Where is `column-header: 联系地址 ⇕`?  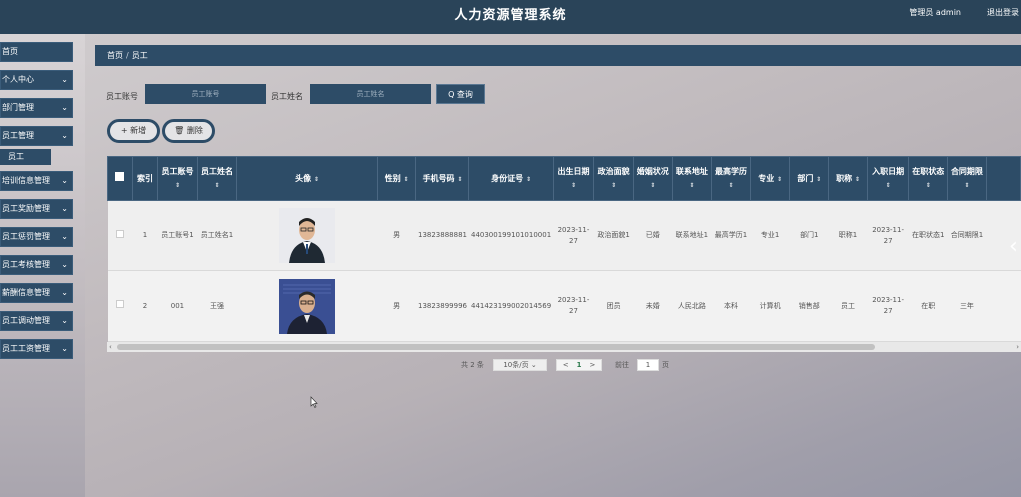 column-header: 联系地址 ⇕ is located at coordinates (692, 178).